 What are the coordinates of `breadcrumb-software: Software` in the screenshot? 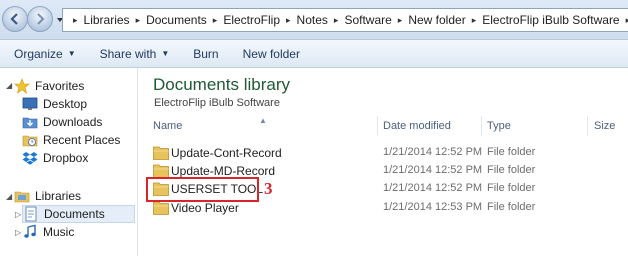 It's located at (367, 20).